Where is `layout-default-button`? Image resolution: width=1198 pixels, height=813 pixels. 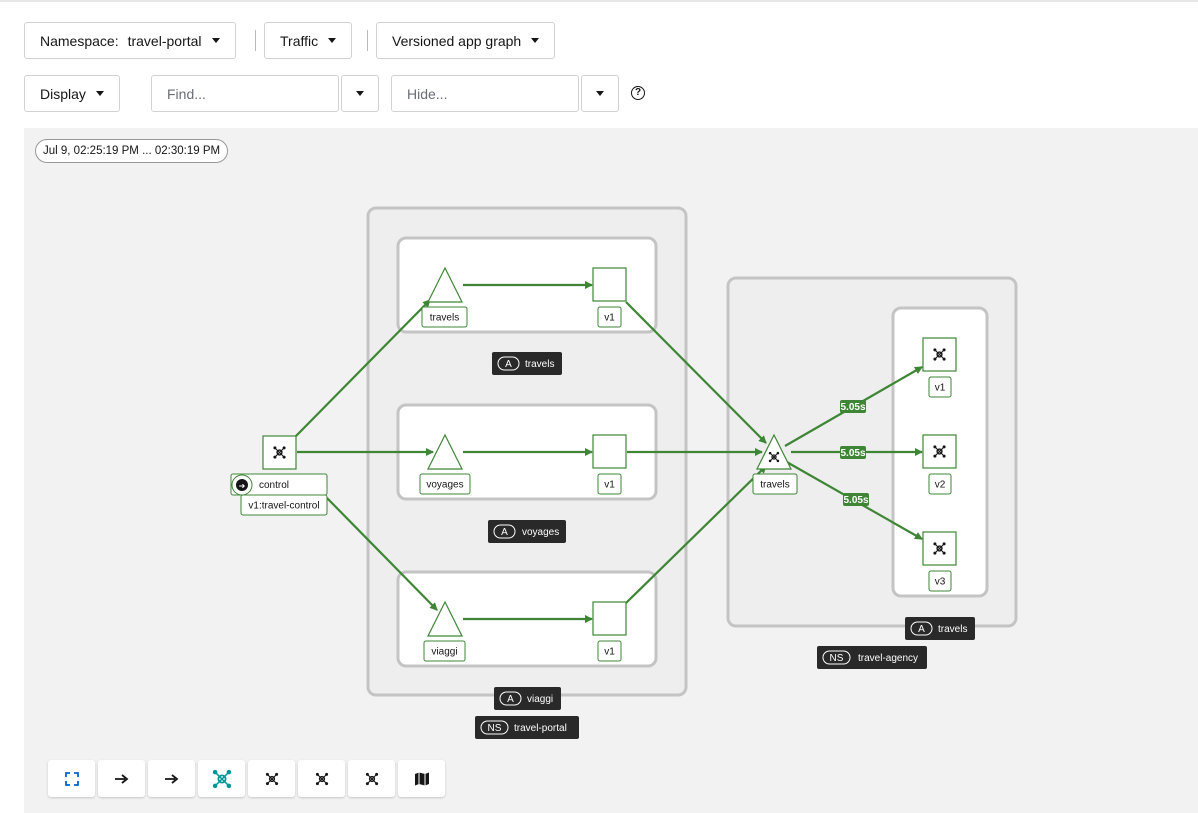 layout-default-button is located at coordinates (221, 778).